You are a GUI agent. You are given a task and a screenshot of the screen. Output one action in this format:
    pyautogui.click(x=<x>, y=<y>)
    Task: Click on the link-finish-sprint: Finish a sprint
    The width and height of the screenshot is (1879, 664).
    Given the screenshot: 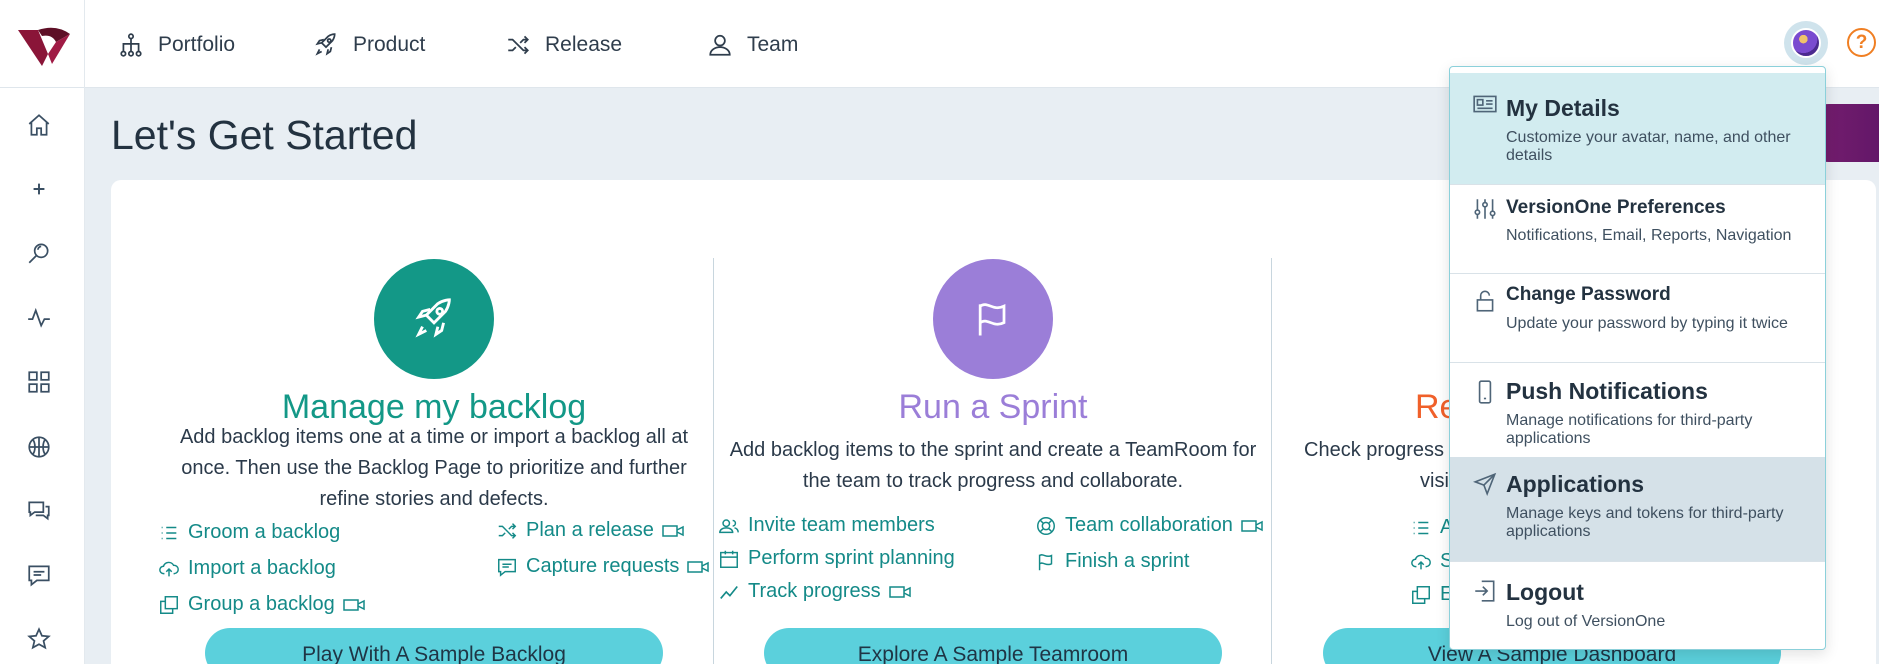 What is the action you would take?
    pyautogui.click(x=1112, y=561)
    